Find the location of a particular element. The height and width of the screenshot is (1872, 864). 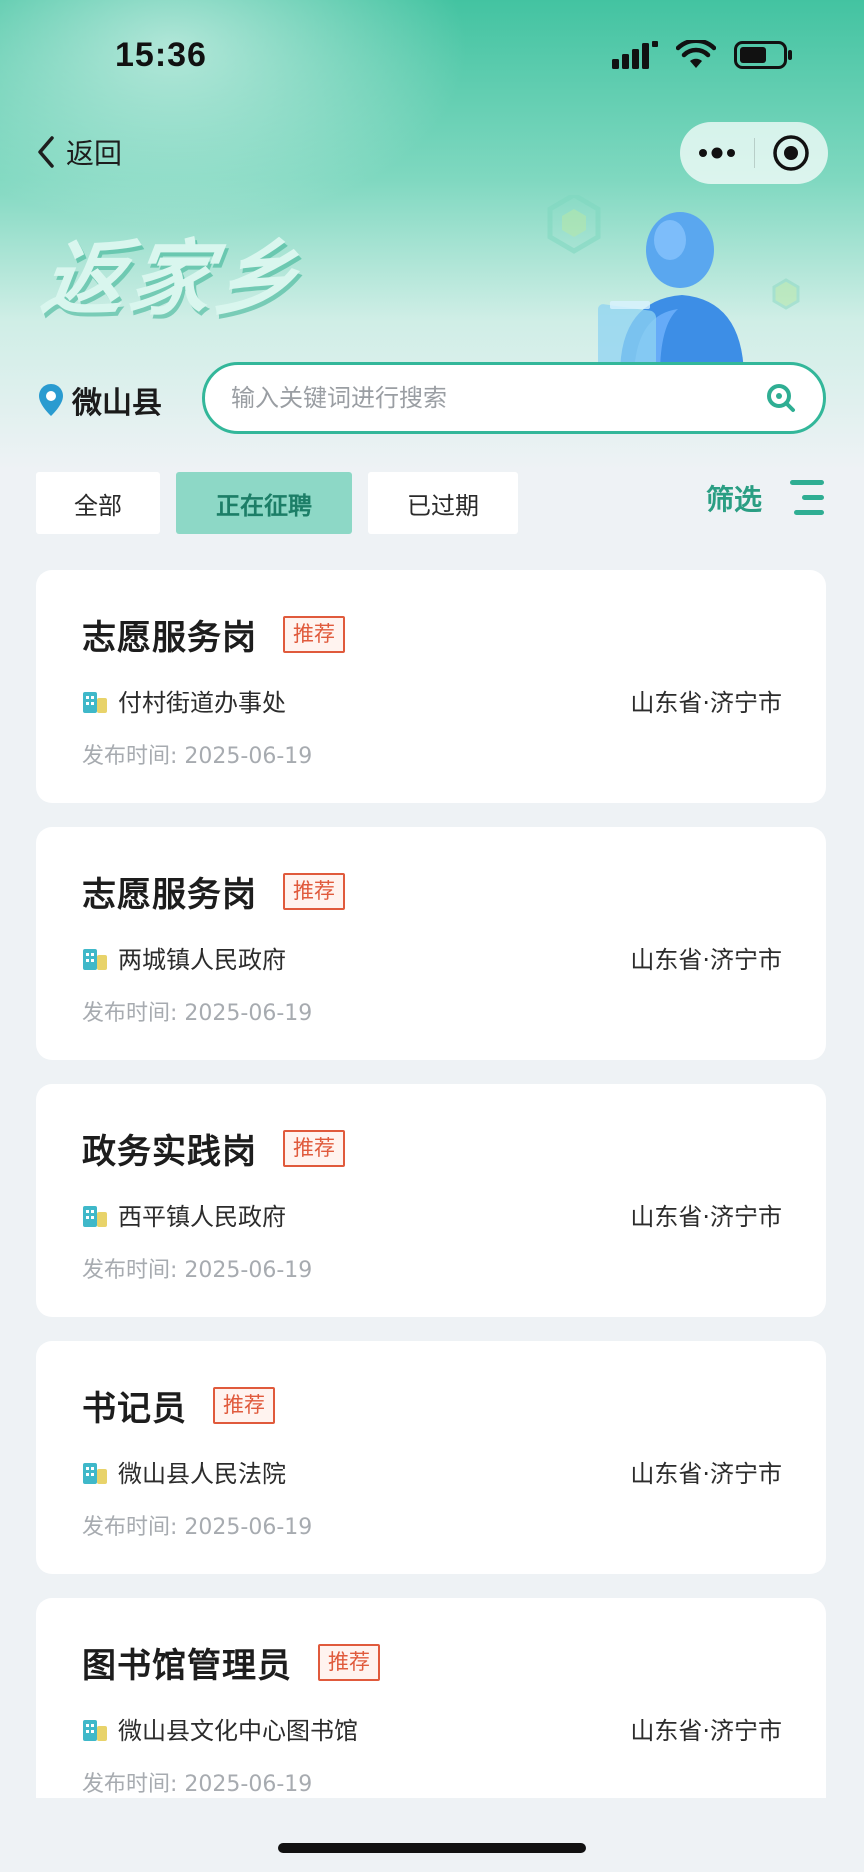

battery-icon is located at coordinates (763, 55).